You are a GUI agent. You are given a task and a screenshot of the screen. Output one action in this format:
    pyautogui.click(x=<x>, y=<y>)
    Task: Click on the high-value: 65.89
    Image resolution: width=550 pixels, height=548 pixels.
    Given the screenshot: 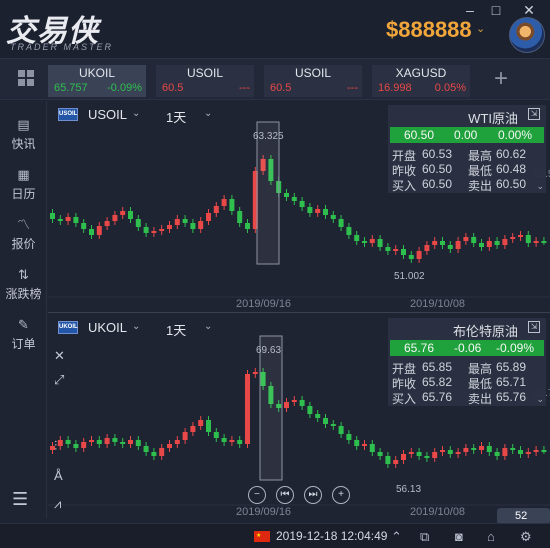 What is the action you would take?
    pyautogui.click(x=511, y=367)
    